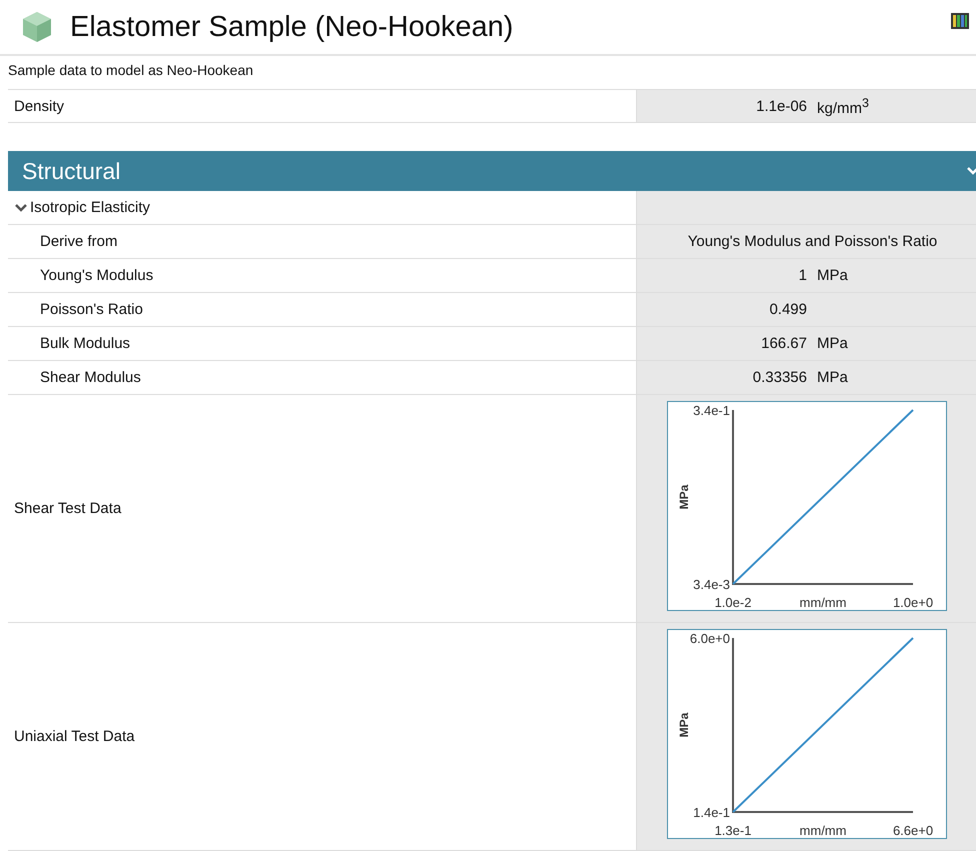  Describe the element at coordinates (722, 106) in the screenshot. I see `property-value: 1.1e-06` at that location.